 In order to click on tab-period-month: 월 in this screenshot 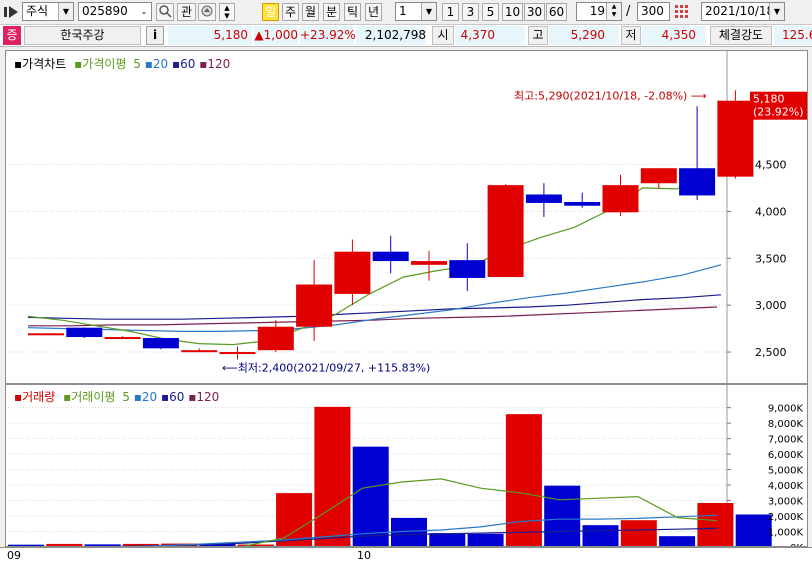, I will do `click(310, 12)`.